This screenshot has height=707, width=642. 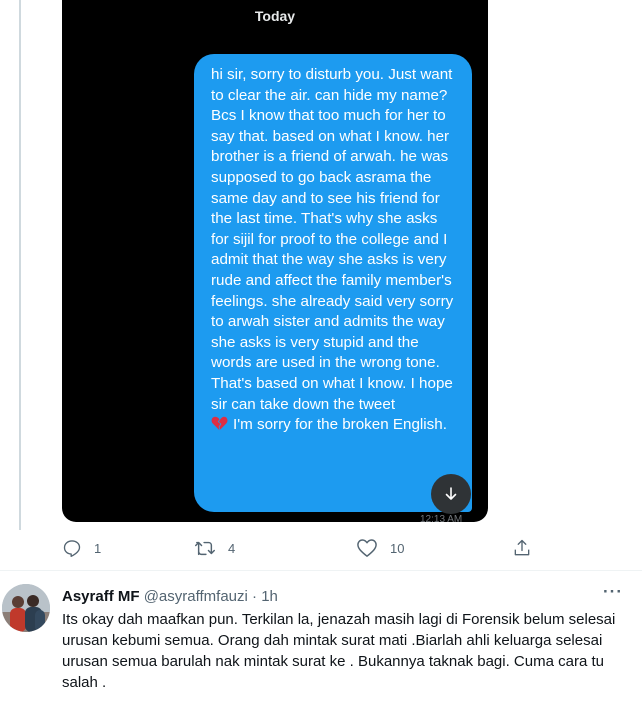 What do you see at coordinates (101, 596) in the screenshot?
I see `author-display-name: Asyraff MF` at bounding box center [101, 596].